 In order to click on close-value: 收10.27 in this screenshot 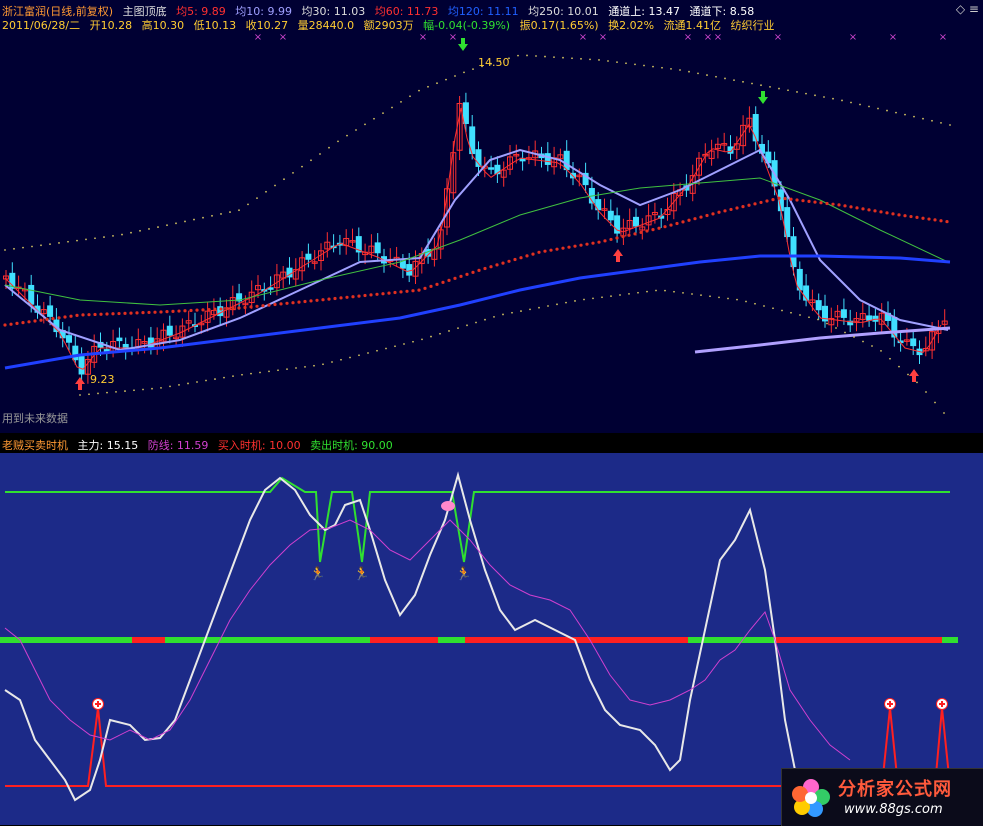, I will do `click(267, 25)`.